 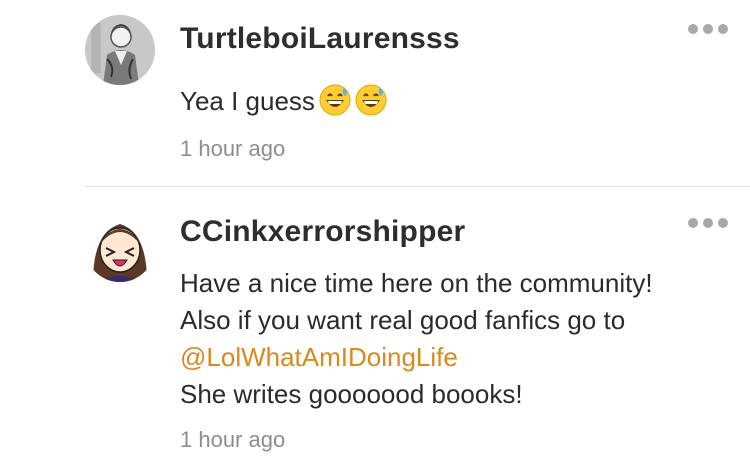 I want to click on avatar-cartoon-icon, so click(x=120, y=247).